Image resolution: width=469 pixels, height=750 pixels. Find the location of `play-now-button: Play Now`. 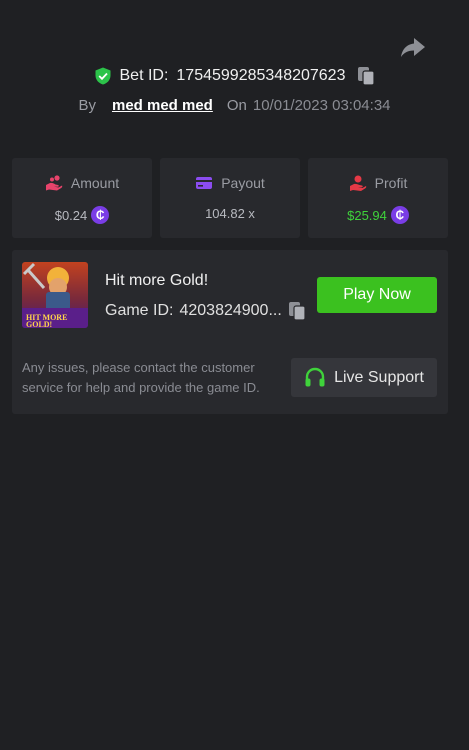

play-now-button: Play Now is located at coordinates (377, 295).